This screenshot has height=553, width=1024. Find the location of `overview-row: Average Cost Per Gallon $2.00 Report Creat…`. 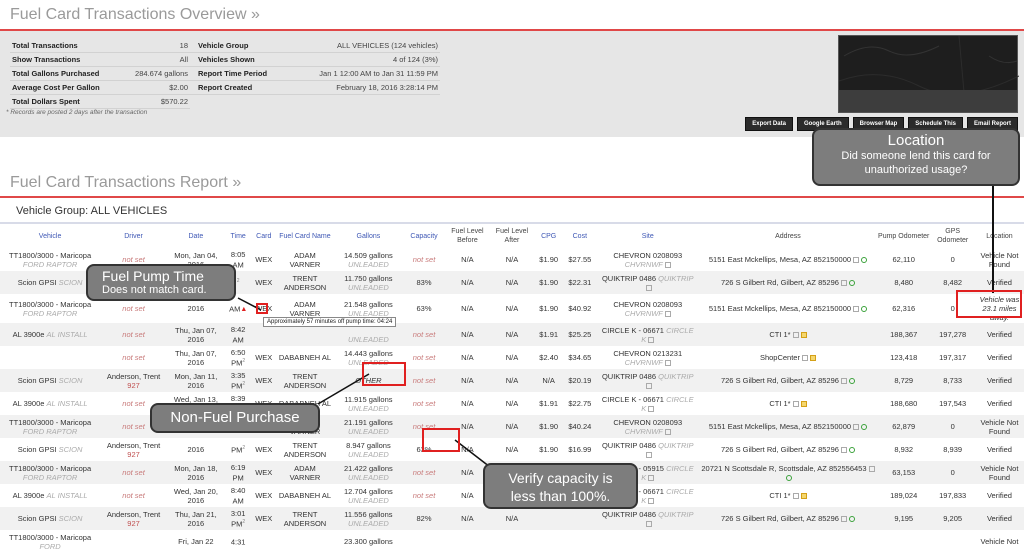

overview-row: Average Cost Per Gallon $2.00 Report Creat… is located at coordinates (225, 87).